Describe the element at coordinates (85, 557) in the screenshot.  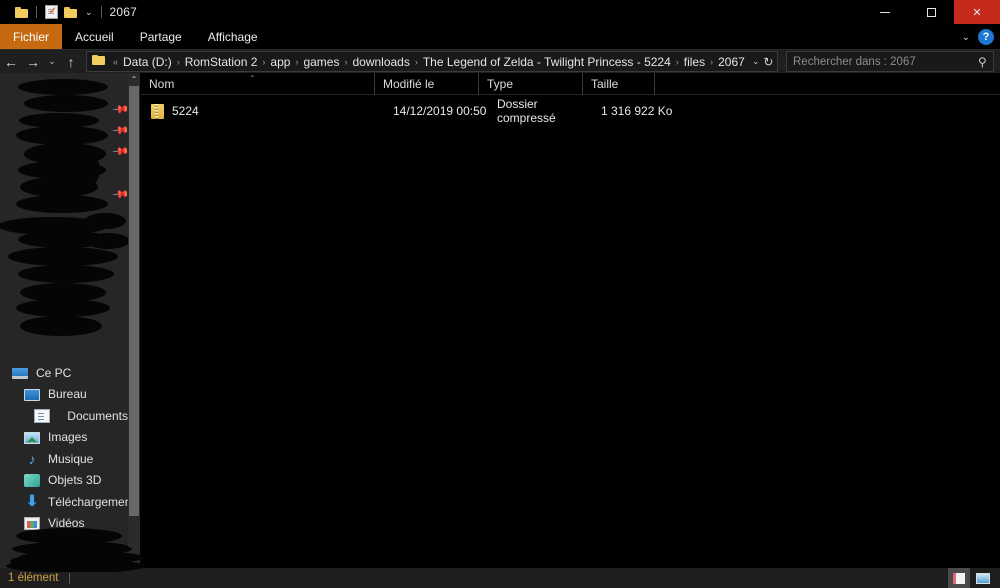
I see `redacted-region-statusbar` at that location.